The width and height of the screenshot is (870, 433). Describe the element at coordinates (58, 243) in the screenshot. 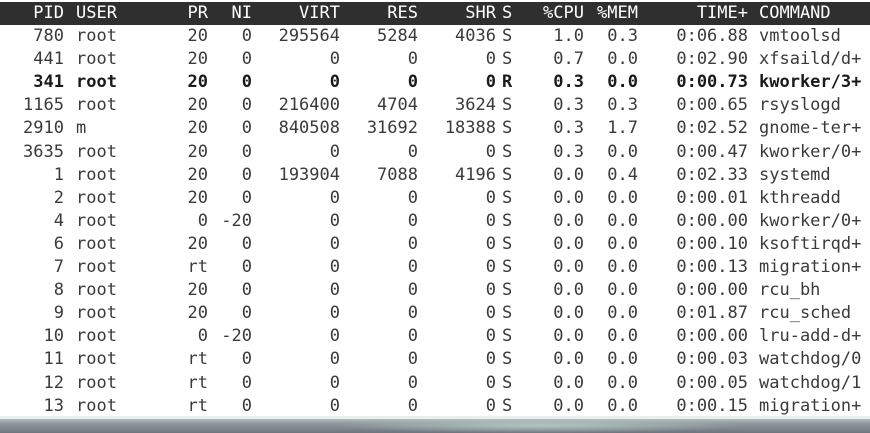

I see `process-pid-cell: 6` at that location.